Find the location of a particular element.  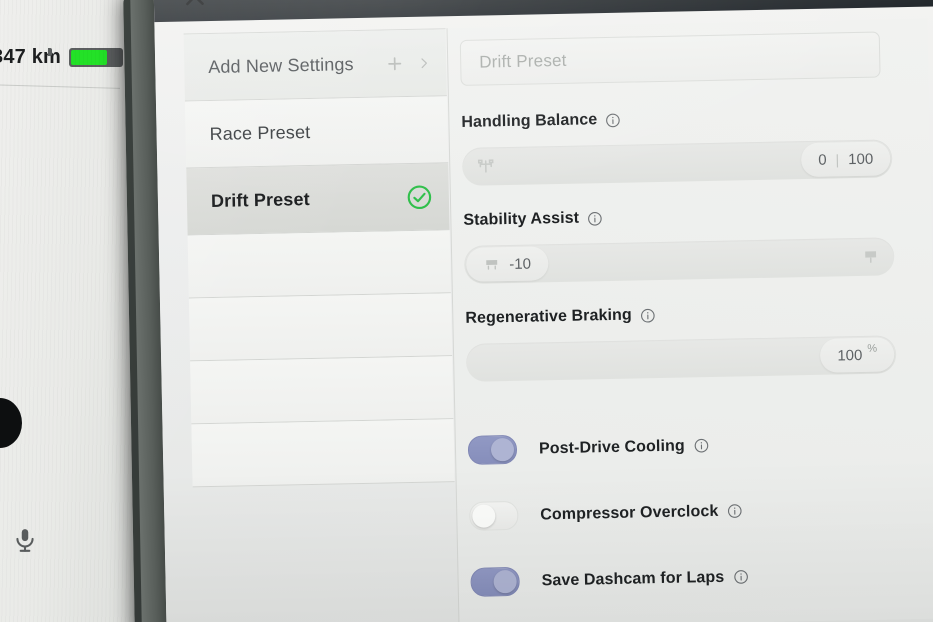

stability-assist-section: Stability Assist -10 is located at coordinates (679, 243).